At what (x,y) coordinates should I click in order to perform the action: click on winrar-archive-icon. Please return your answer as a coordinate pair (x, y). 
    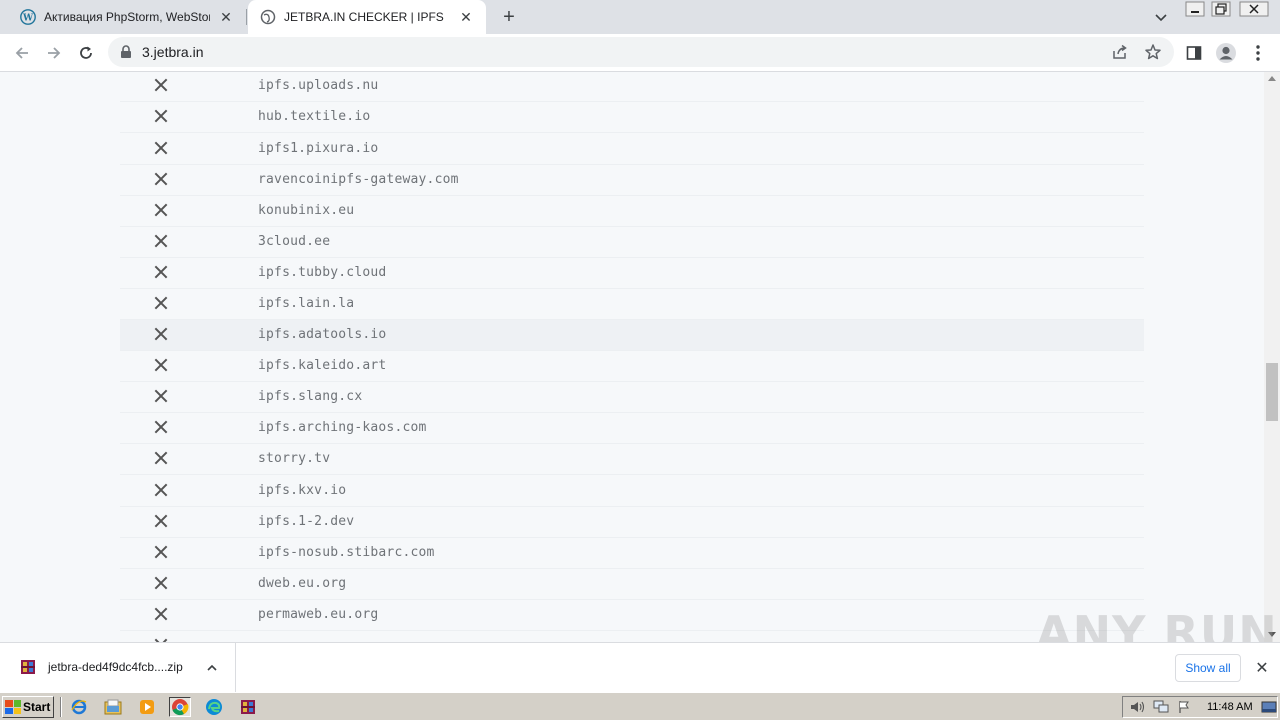
    Looking at the image, I should click on (28, 667).